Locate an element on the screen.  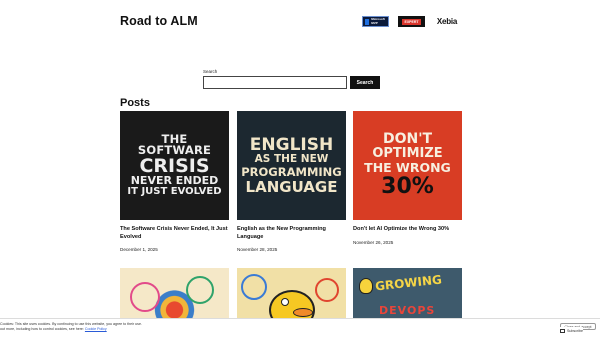
duck-eye-icon is located at coordinates (285, 302).